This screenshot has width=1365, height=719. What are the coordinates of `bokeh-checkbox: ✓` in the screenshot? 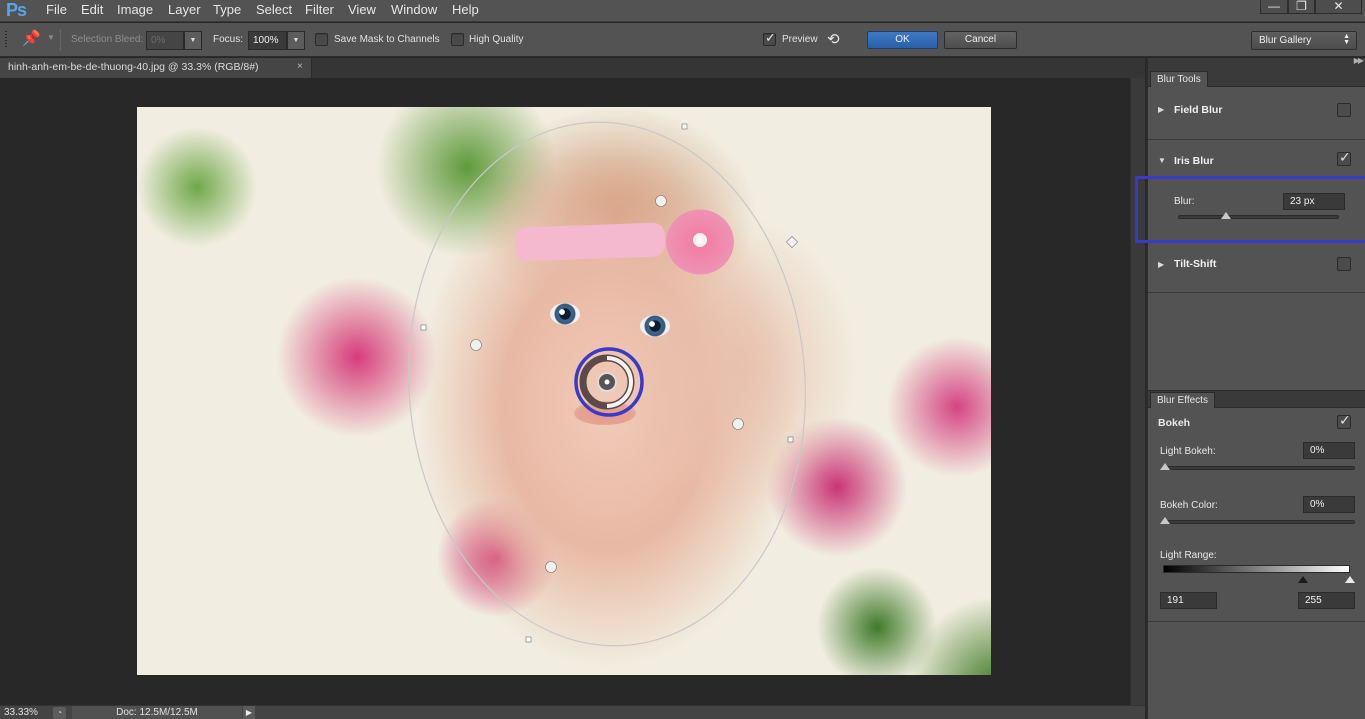 It's located at (1344, 420).